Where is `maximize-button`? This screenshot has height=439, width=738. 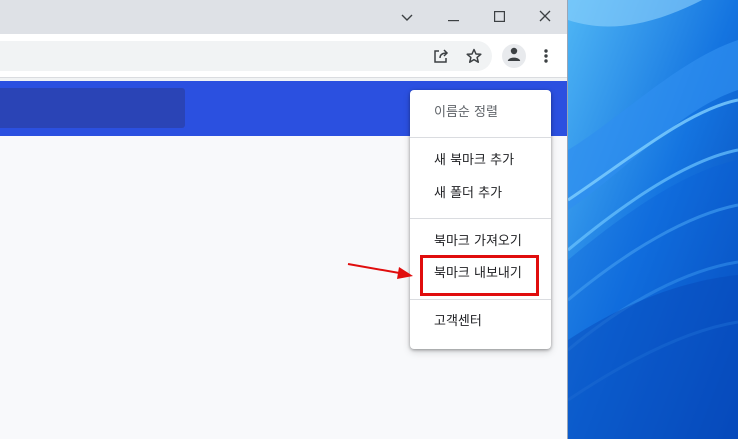
maximize-button is located at coordinates (499, 16).